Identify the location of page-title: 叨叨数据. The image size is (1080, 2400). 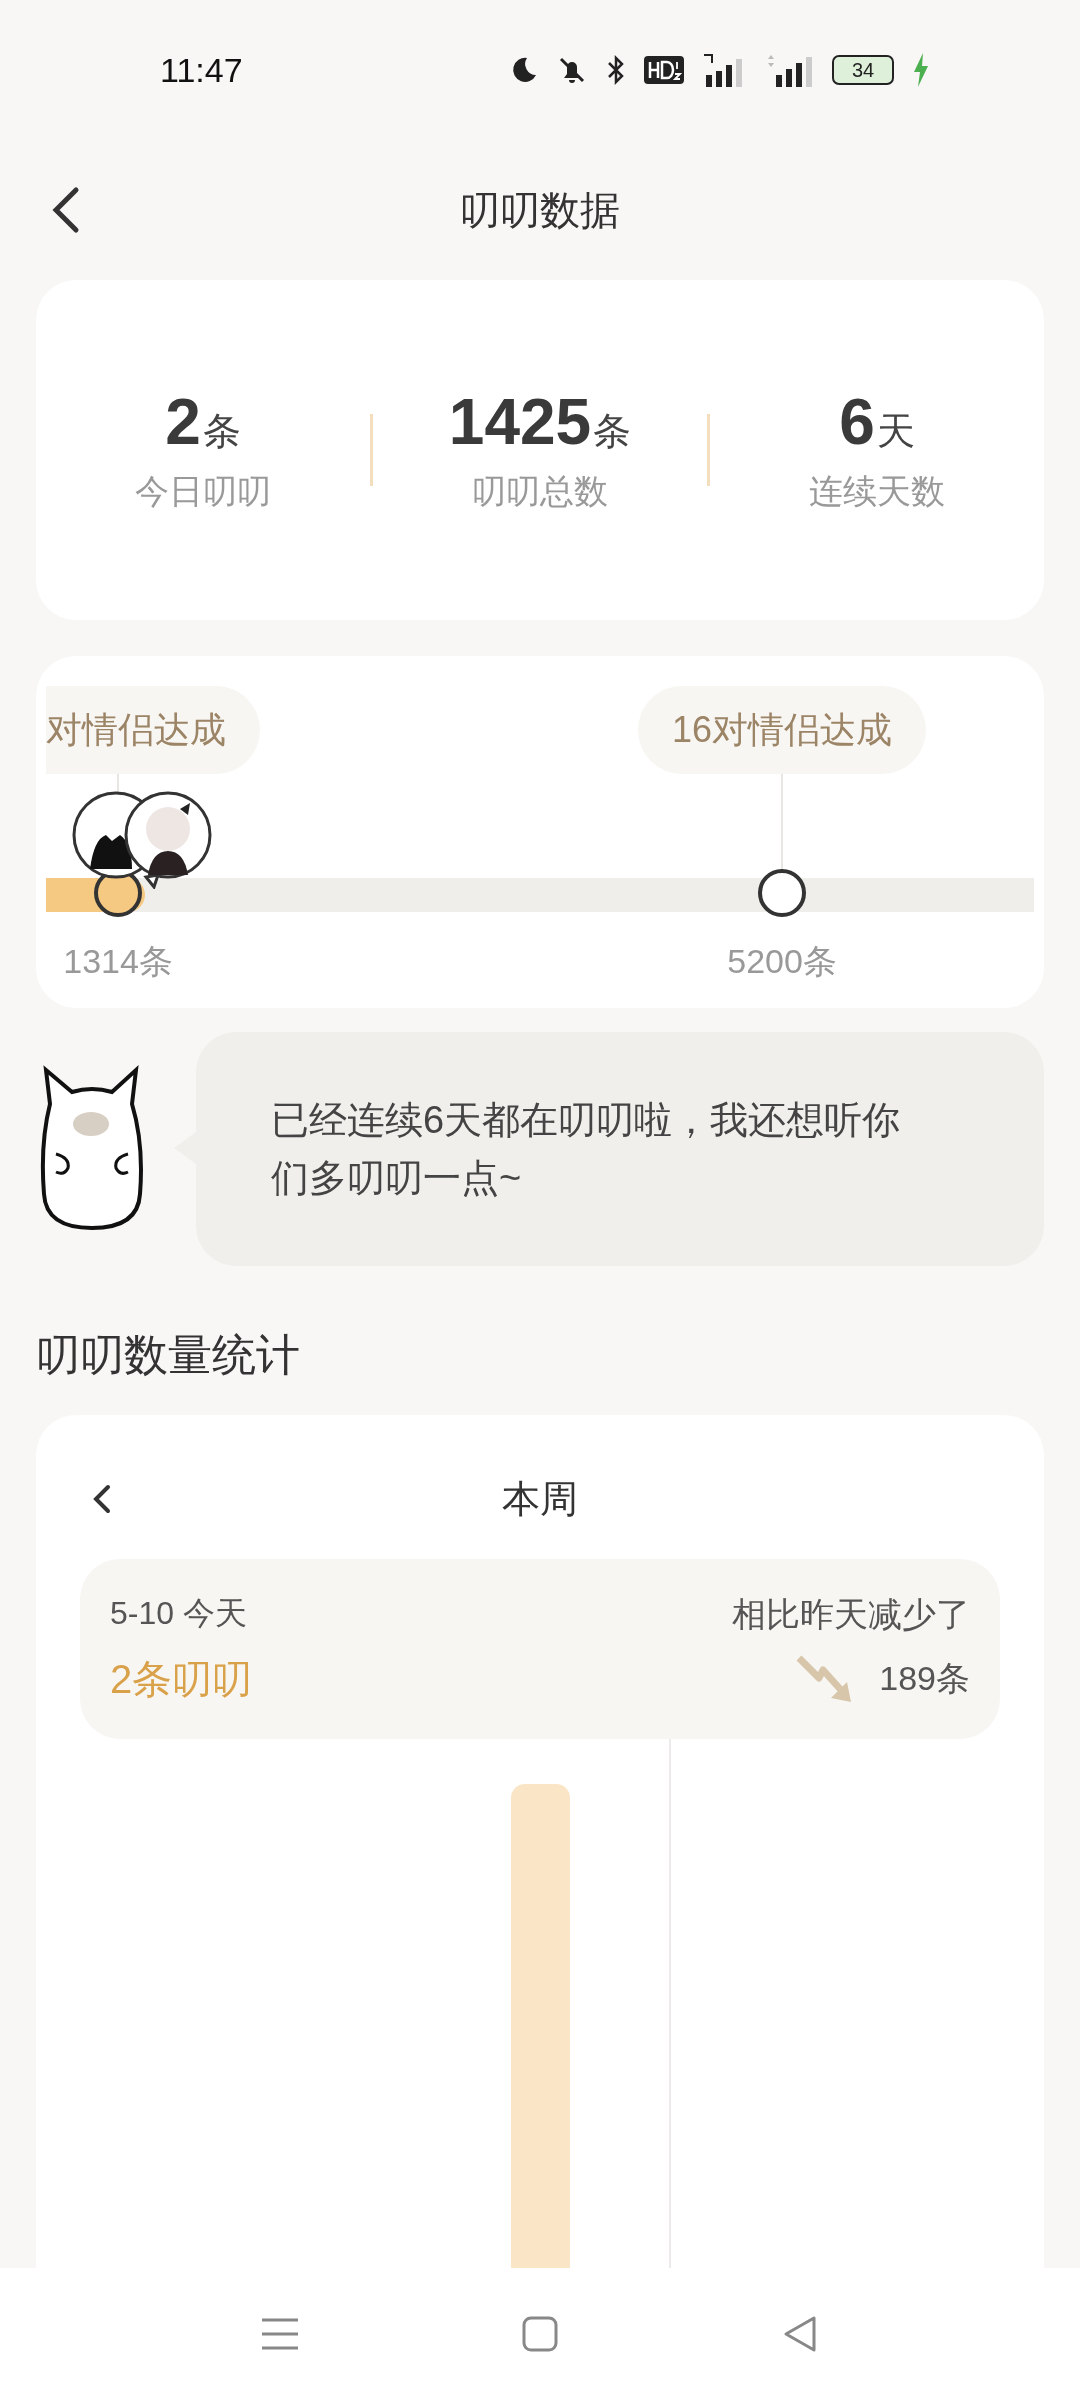
(540, 210).